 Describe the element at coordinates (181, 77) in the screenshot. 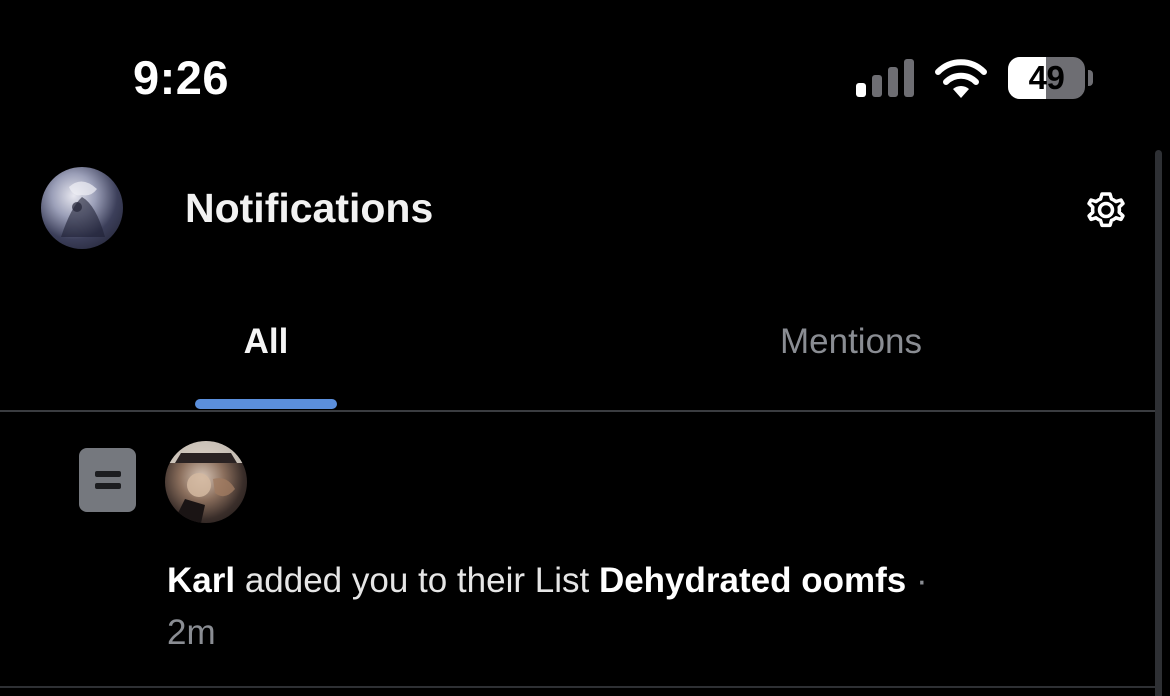

I see `status-time: 9:26` at that location.